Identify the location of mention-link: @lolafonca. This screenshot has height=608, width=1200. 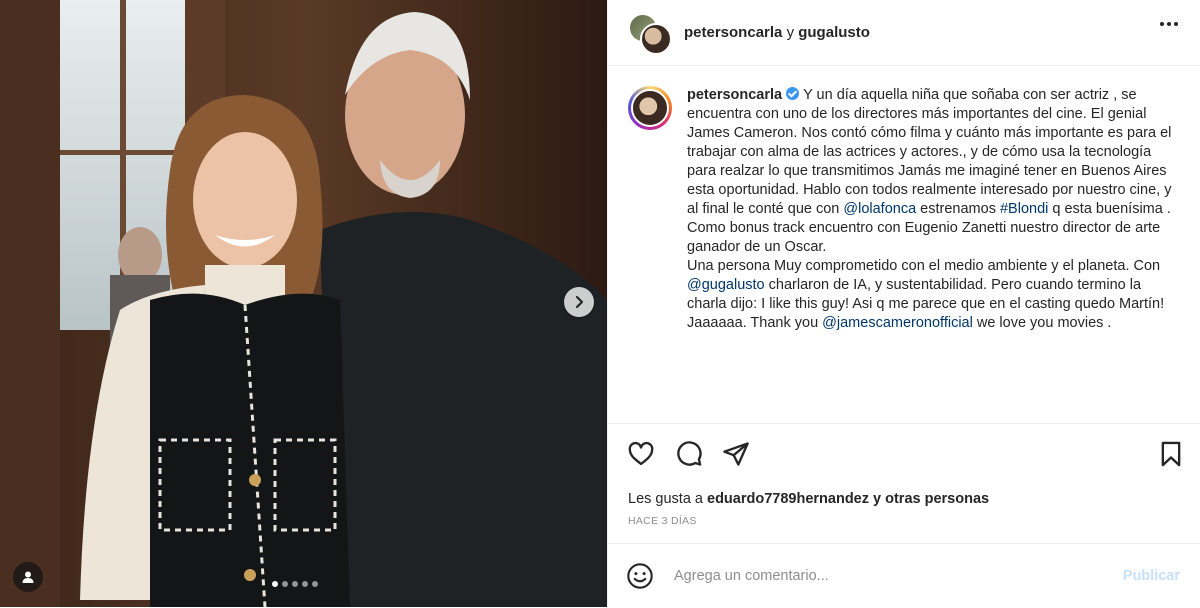
(879, 209).